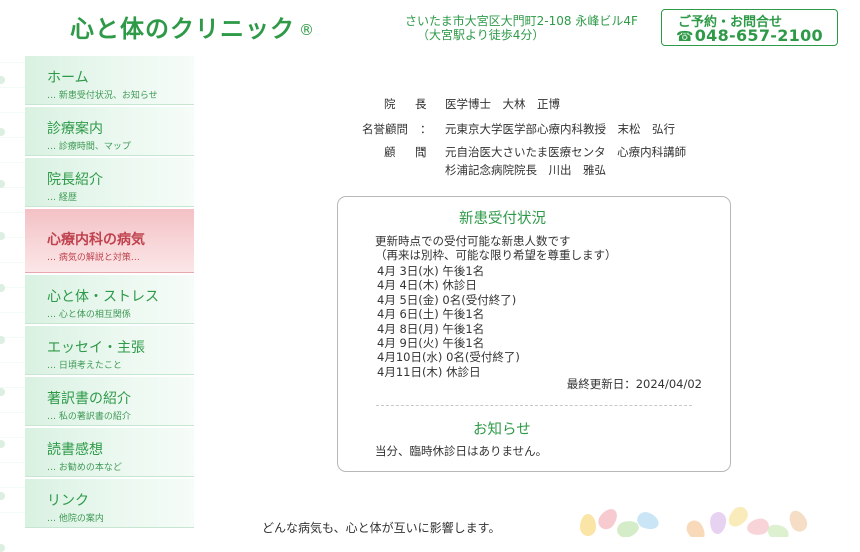 The image size is (860, 552). What do you see at coordinates (109, 131) in the screenshot?
I see `sidebar-item-2: 診療案内 … 診療時間、マップ` at bounding box center [109, 131].